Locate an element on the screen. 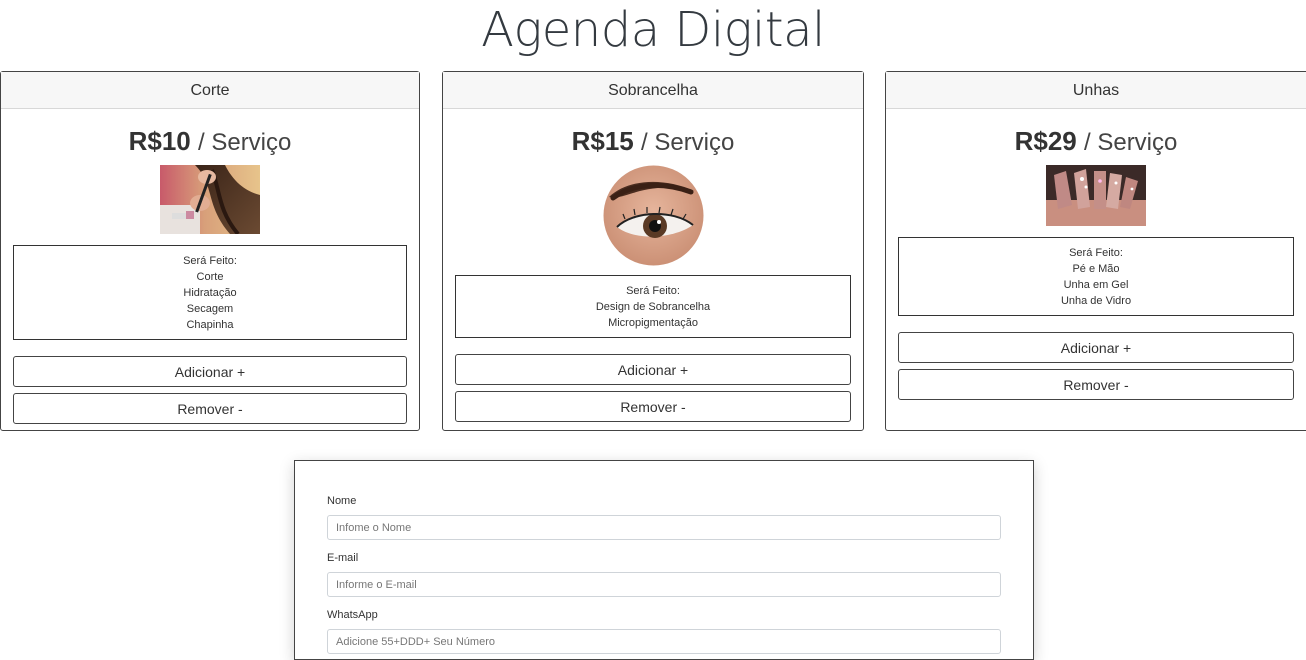 The image size is (1306, 660). description-item: Design de Sobrancelha is located at coordinates (653, 307).